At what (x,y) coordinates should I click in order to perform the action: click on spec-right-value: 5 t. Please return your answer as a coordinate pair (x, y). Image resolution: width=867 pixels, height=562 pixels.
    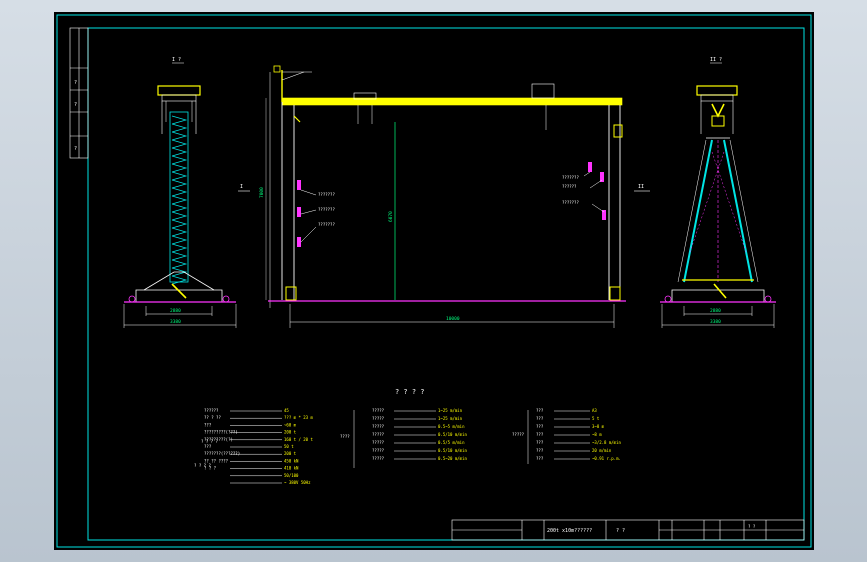
    Looking at the image, I should click on (596, 418).